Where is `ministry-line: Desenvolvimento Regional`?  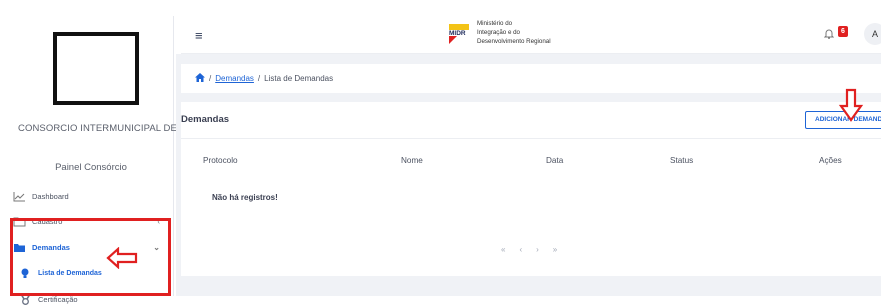
ministry-line: Desenvolvimento Regional is located at coordinates (514, 41).